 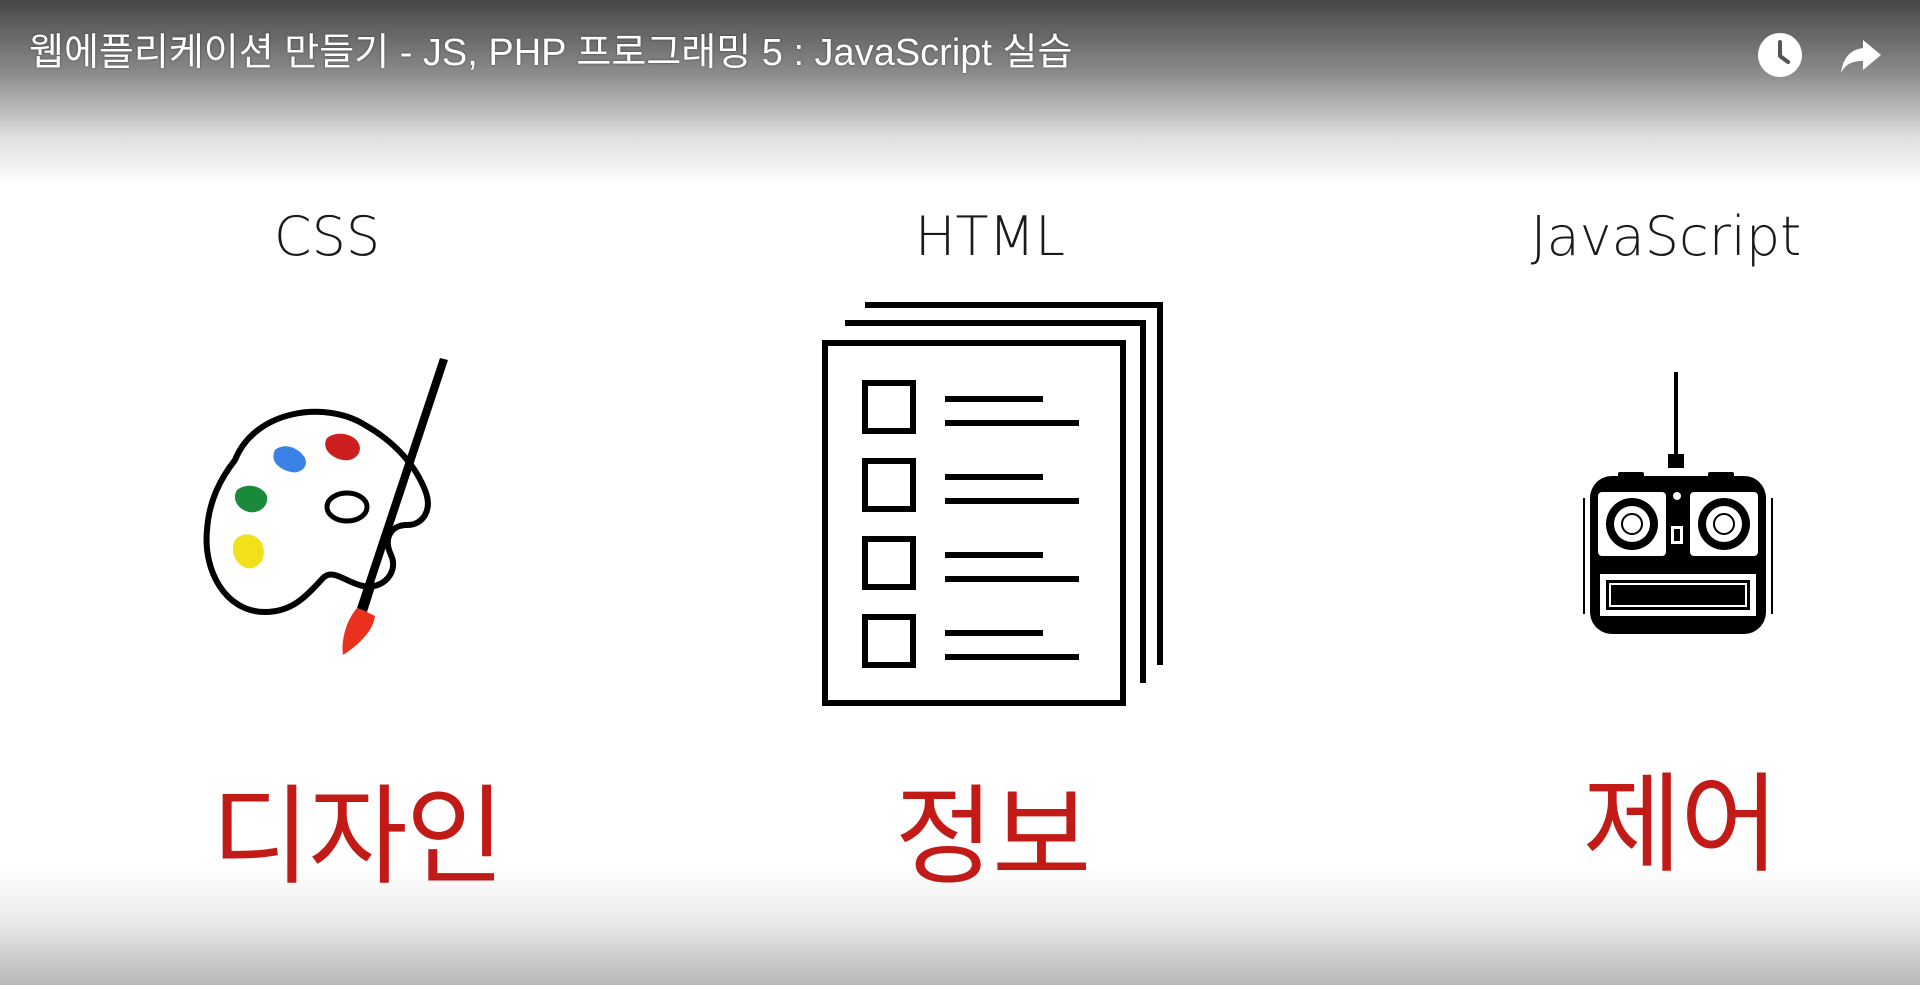 What do you see at coordinates (327, 236) in the screenshot?
I see `css-heading: CSS` at bounding box center [327, 236].